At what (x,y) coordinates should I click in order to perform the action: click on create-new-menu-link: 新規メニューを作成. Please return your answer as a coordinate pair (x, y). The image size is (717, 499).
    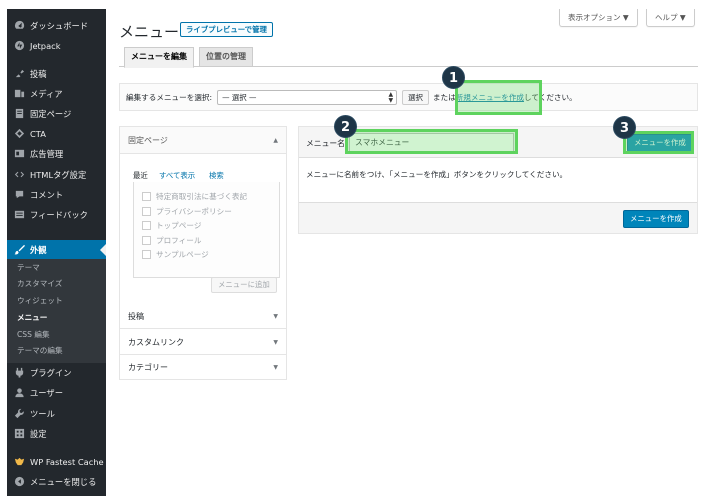
    Looking at the image, I should click on (490, 97).